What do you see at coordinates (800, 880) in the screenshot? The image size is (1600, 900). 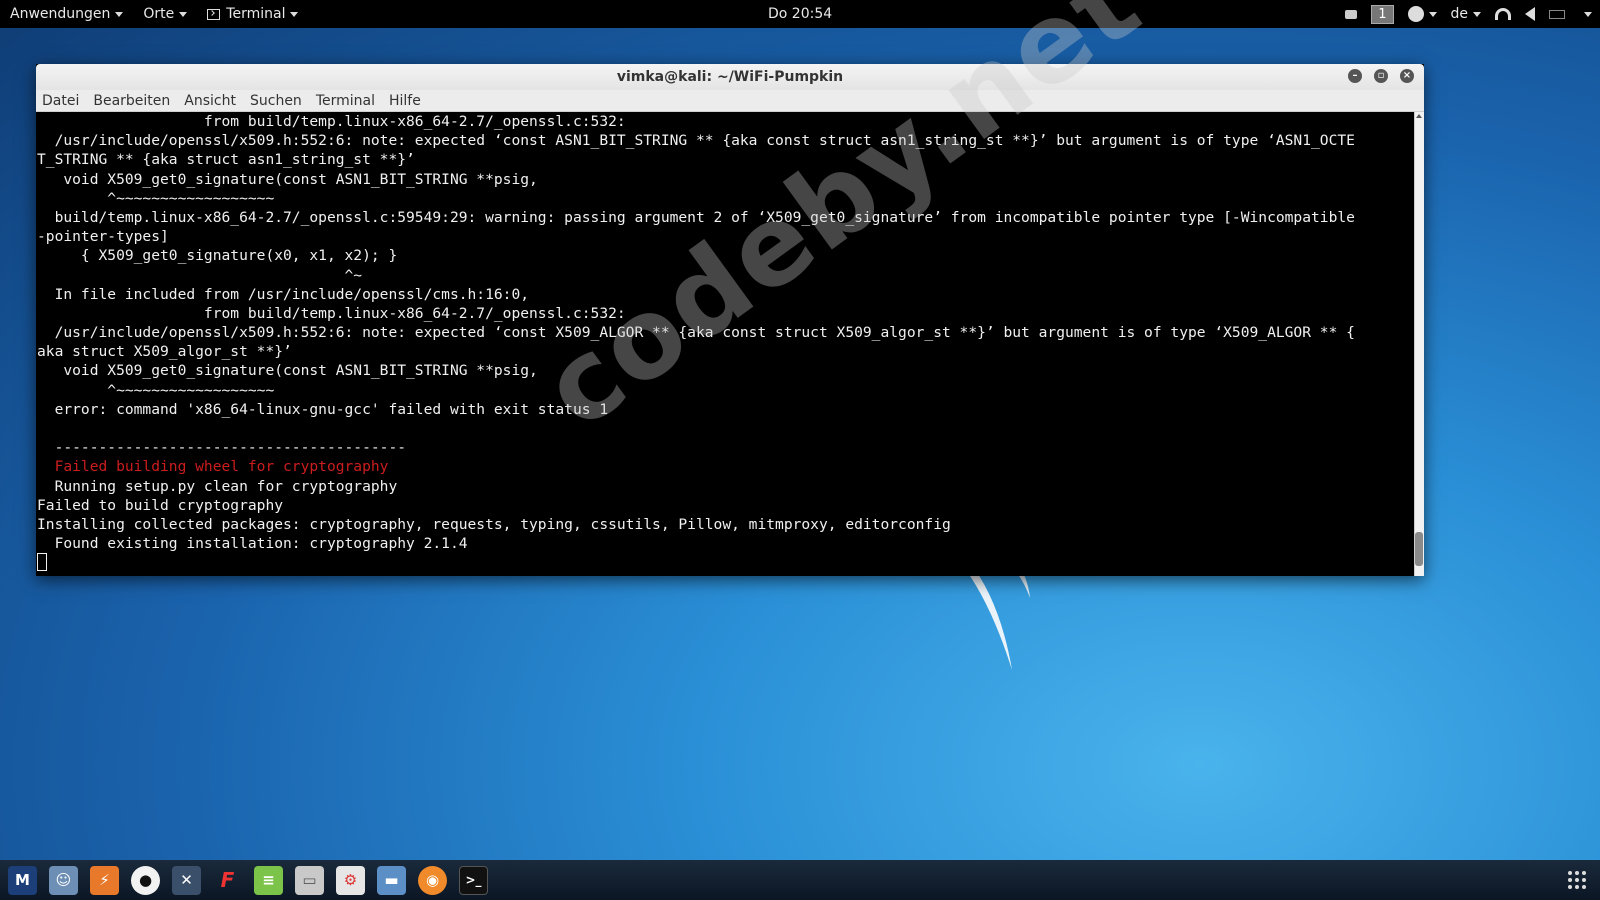 I see `dock: M ☺ ⚡ ● ✕ F ≡ ▭ ⚙ ▬ ◉ >_` at bounding box center [800, 880].